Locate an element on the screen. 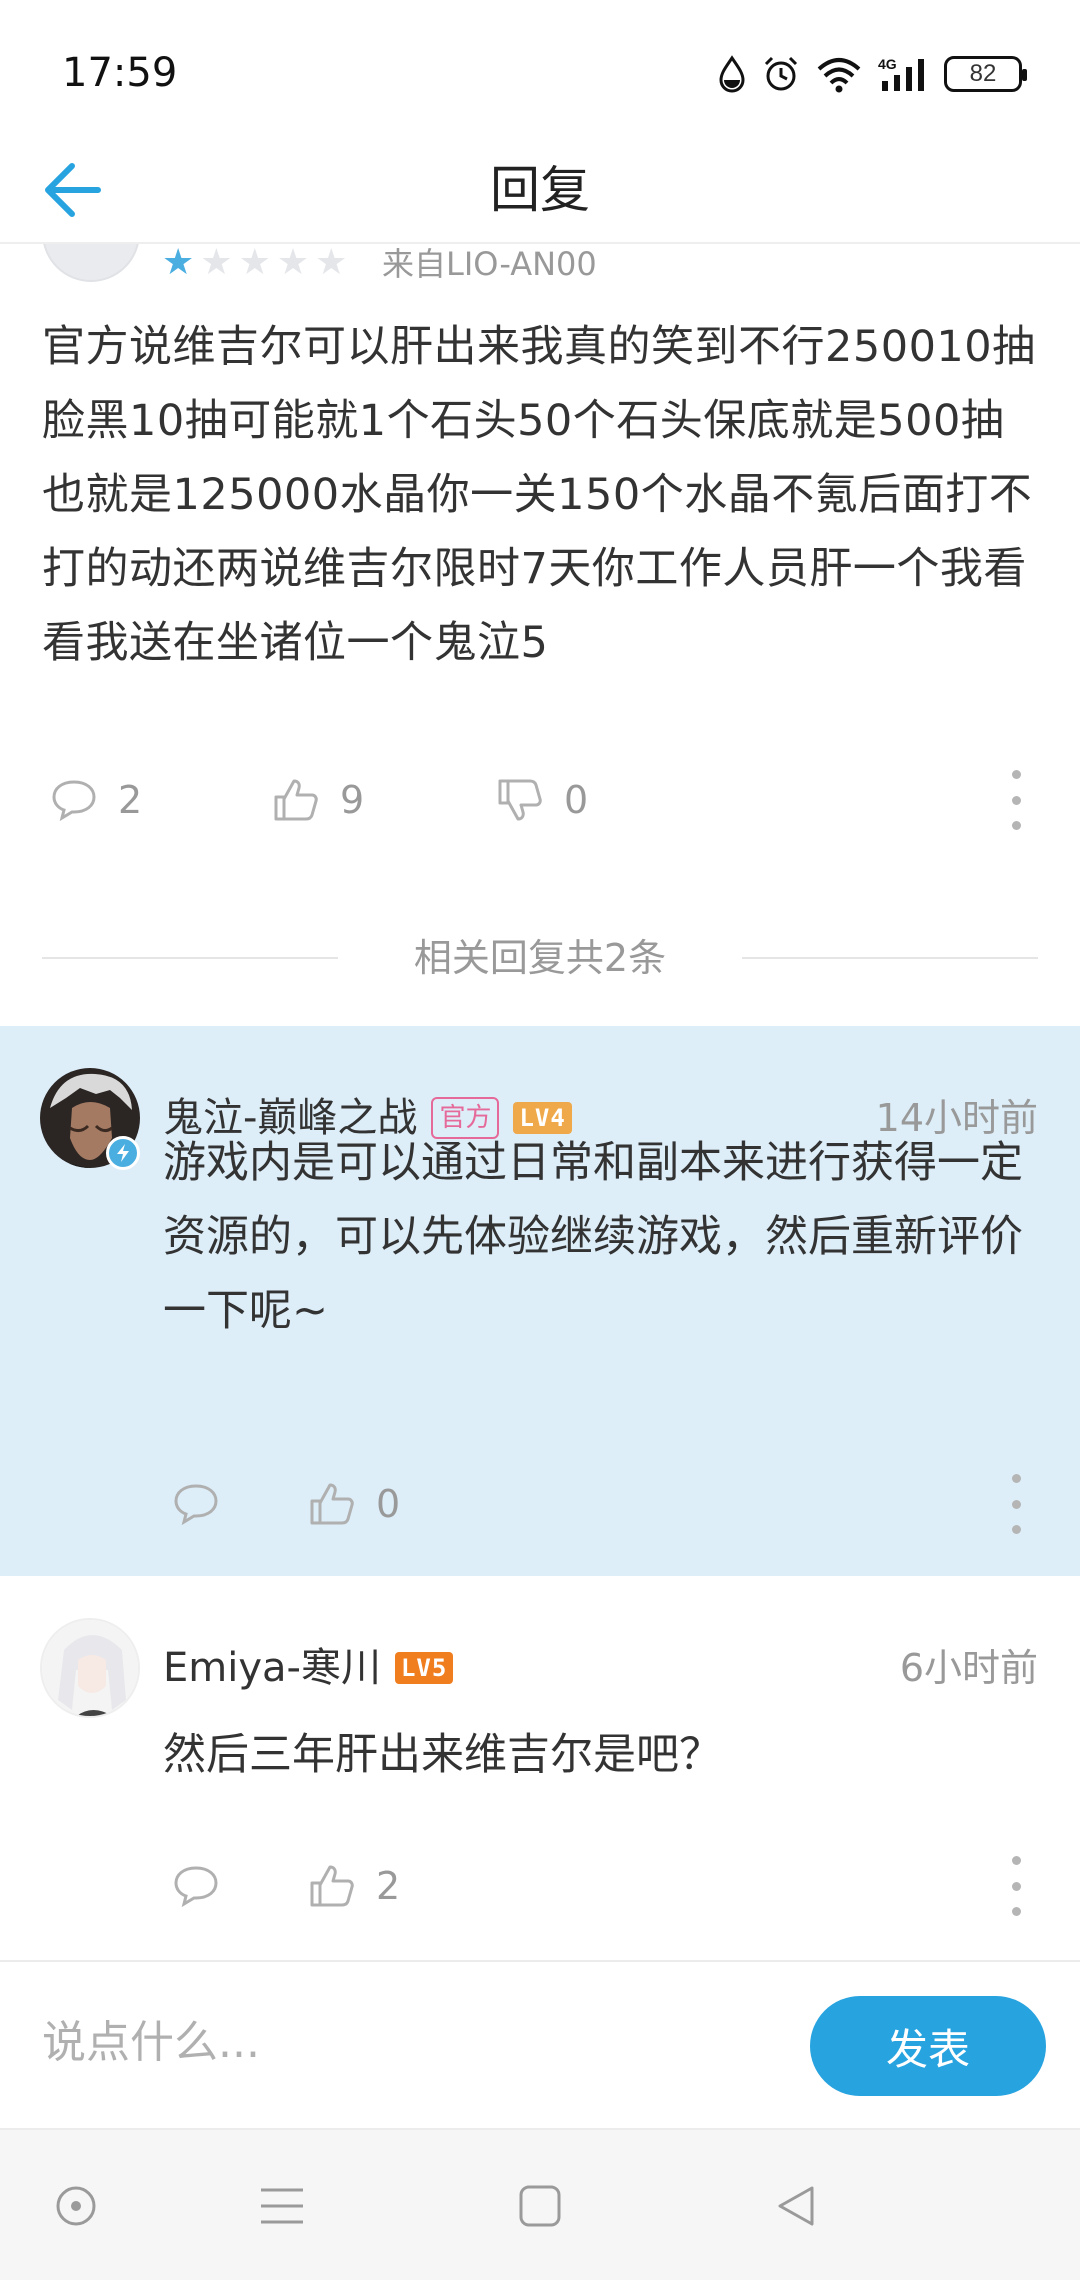 The height and width of the screenshot is (2280, 1080). publish-button: 发表 is located at coordinates (928, 2046).